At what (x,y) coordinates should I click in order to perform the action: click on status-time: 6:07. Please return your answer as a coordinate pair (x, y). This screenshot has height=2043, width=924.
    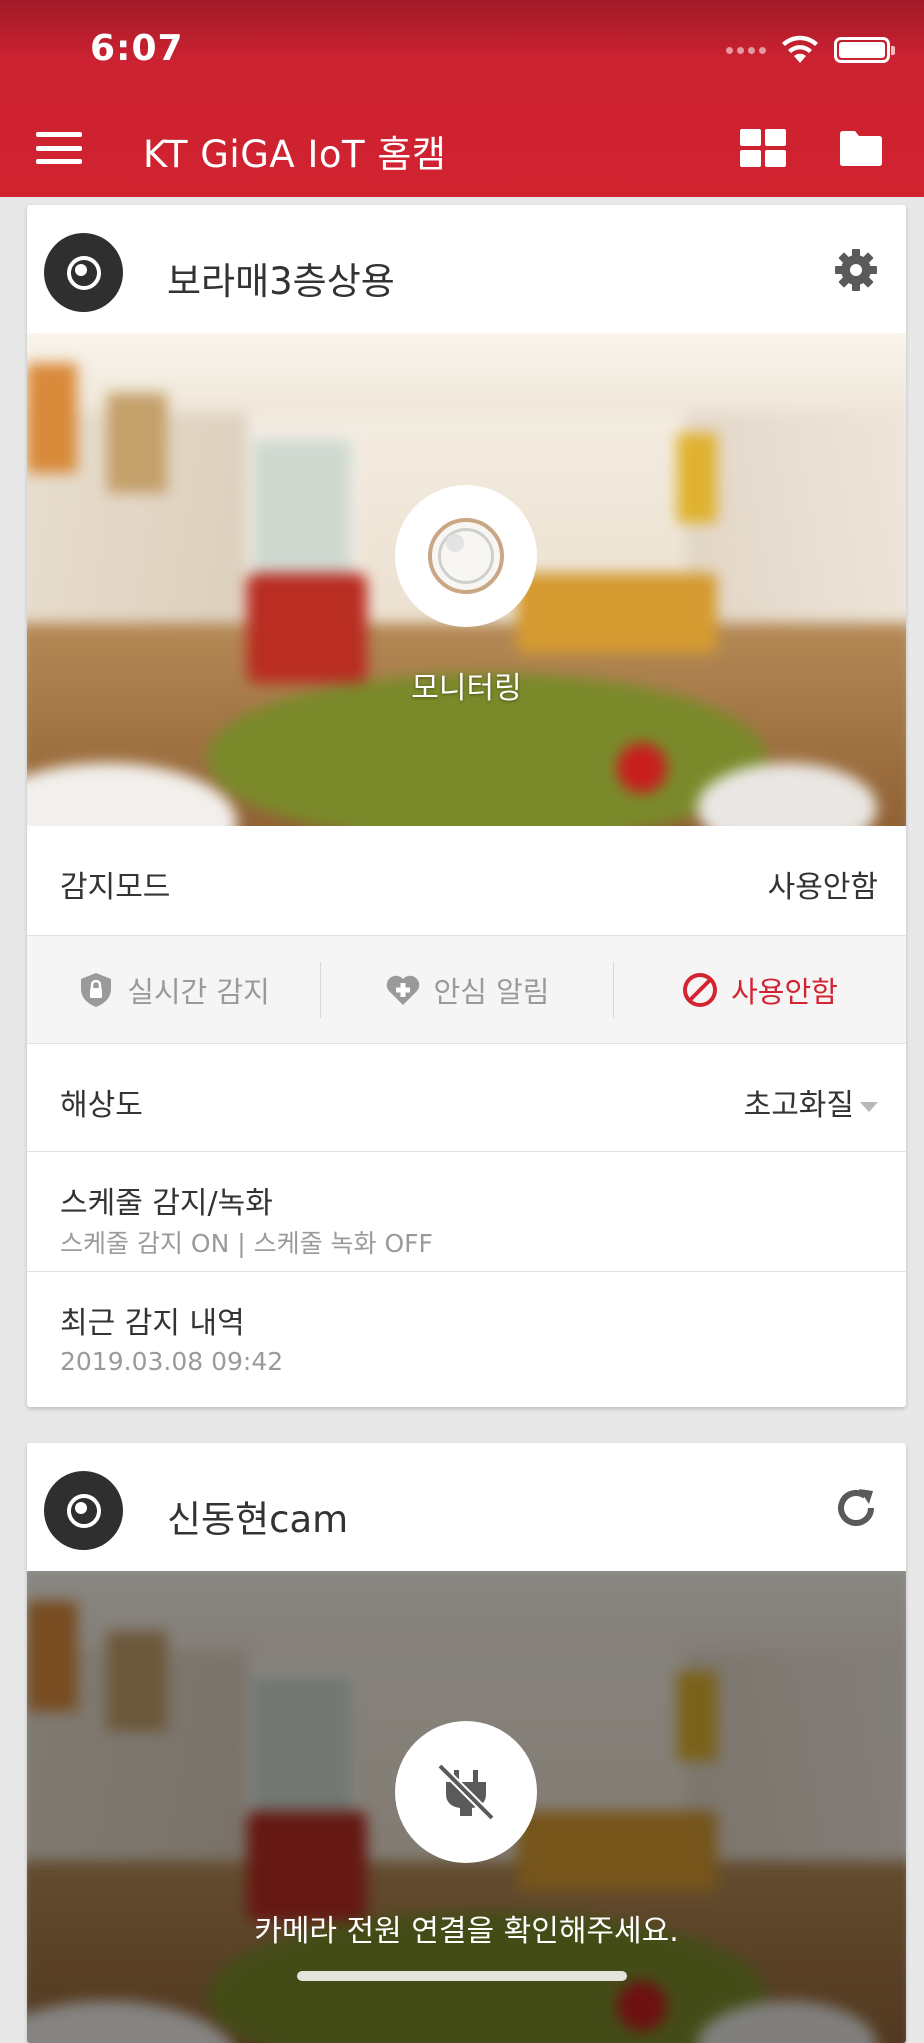
    Looking at the image, I should click on (137, 48).